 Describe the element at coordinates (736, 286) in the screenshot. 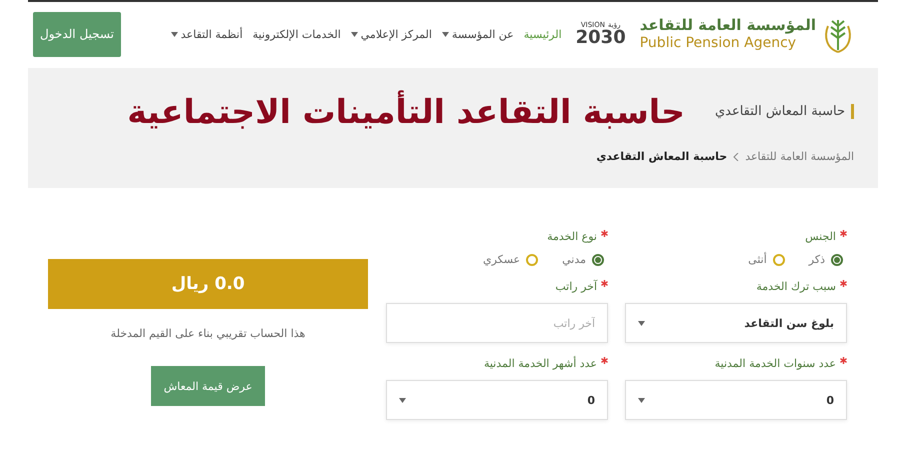

I see `field-label: سبب ترك الخدمة` at that location.